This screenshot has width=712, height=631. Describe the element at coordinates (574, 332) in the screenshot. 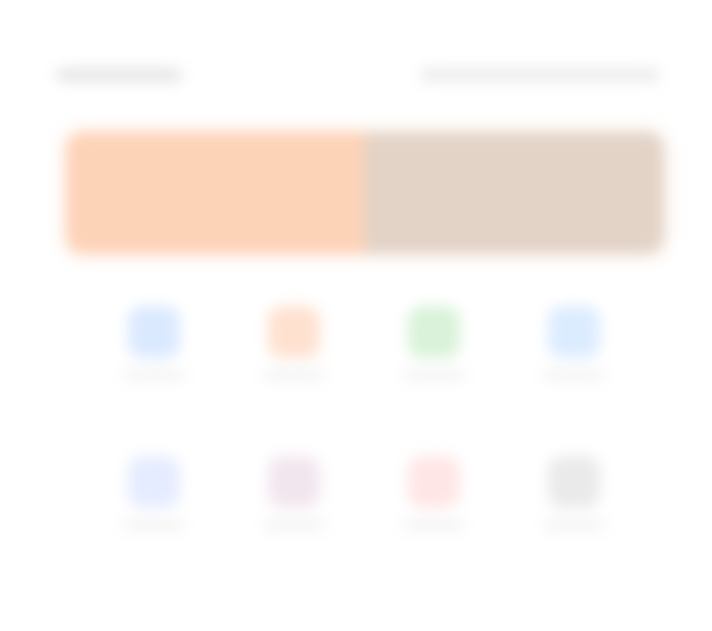

I see `app-icon-lightblue-icon` at that location.